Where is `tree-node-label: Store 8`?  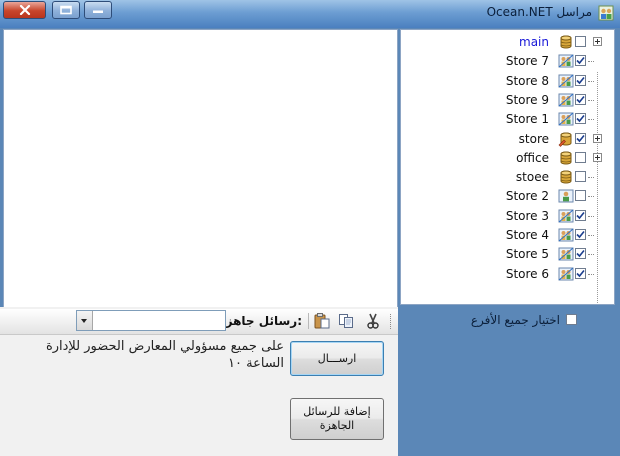 tree-node-label: Store 8 is located at coordinates (527, 81).